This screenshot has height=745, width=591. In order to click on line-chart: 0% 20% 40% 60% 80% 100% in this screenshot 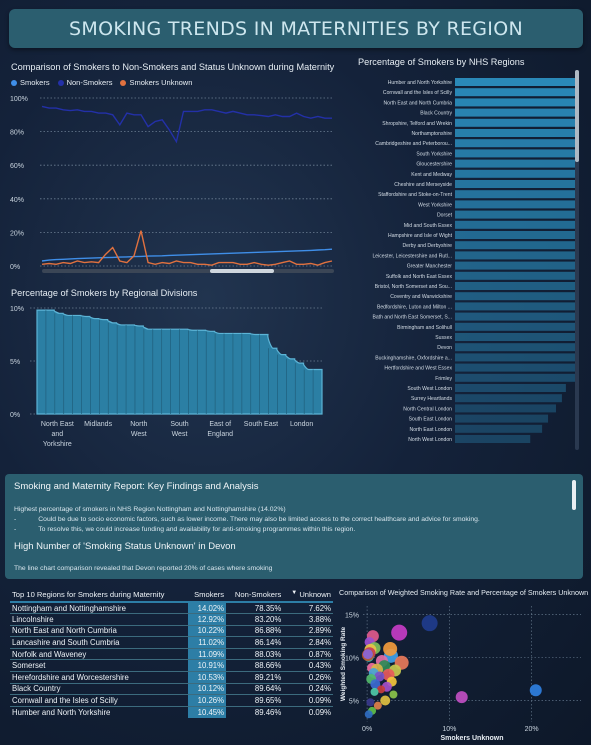, I will do `click(170, 183)`.